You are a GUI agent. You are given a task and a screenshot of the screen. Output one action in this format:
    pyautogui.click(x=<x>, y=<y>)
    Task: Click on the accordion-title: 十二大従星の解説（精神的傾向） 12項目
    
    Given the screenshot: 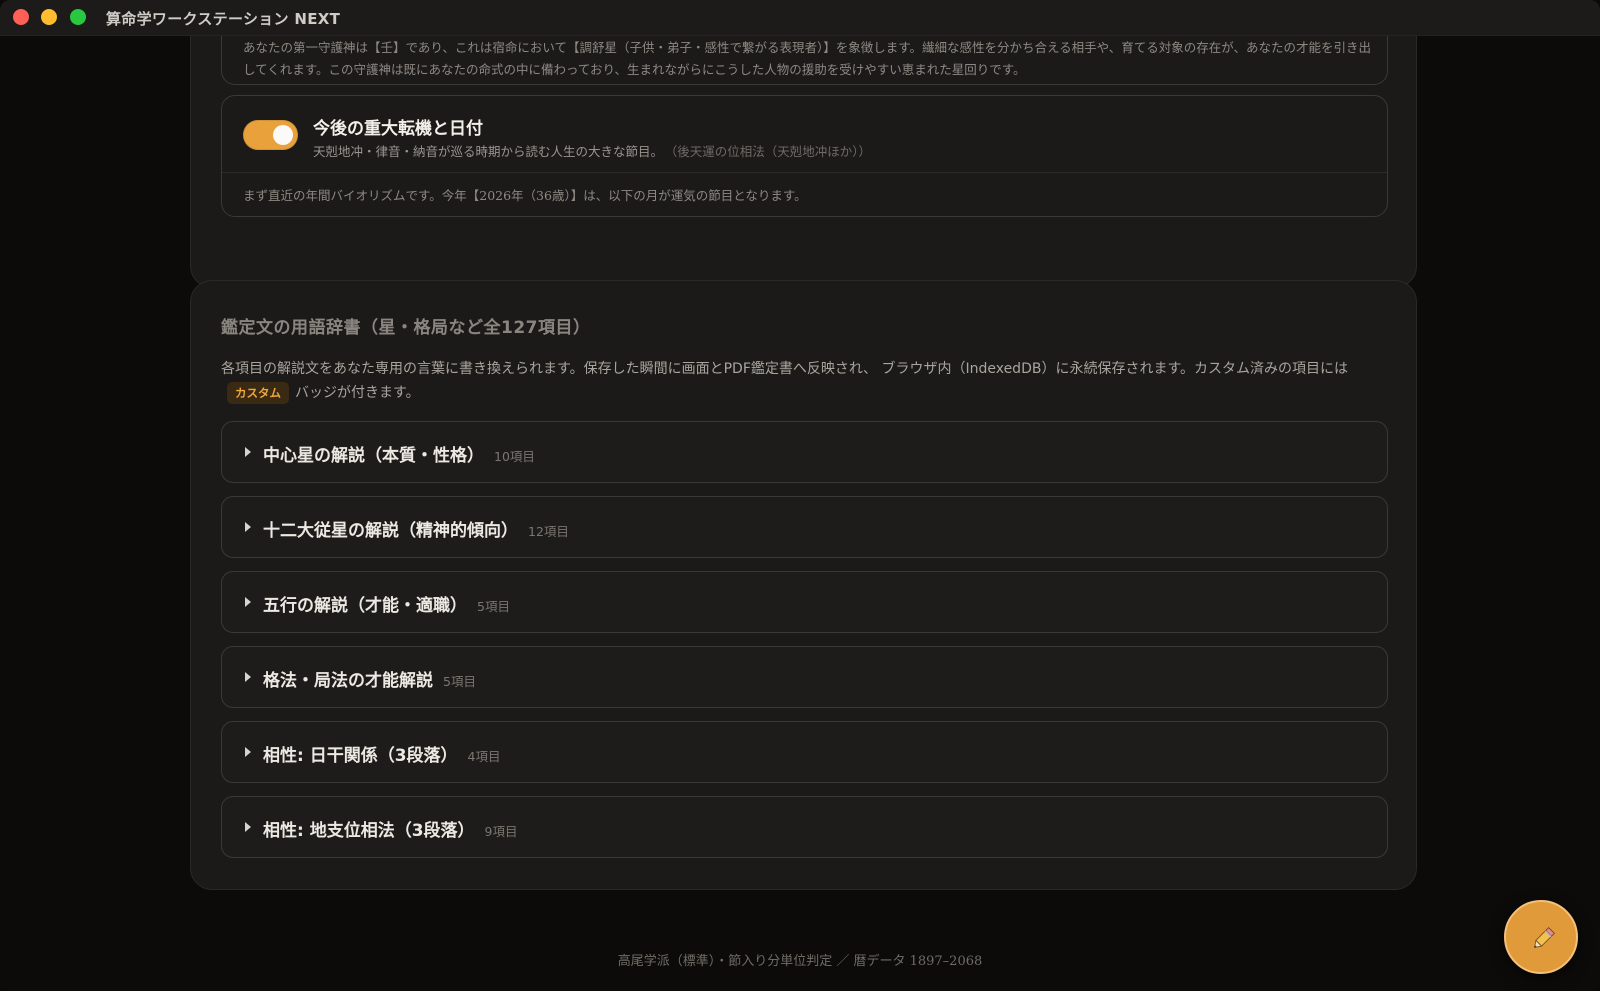 What is the action you would take?
    pyautogui.click(x=416, y=528)
    